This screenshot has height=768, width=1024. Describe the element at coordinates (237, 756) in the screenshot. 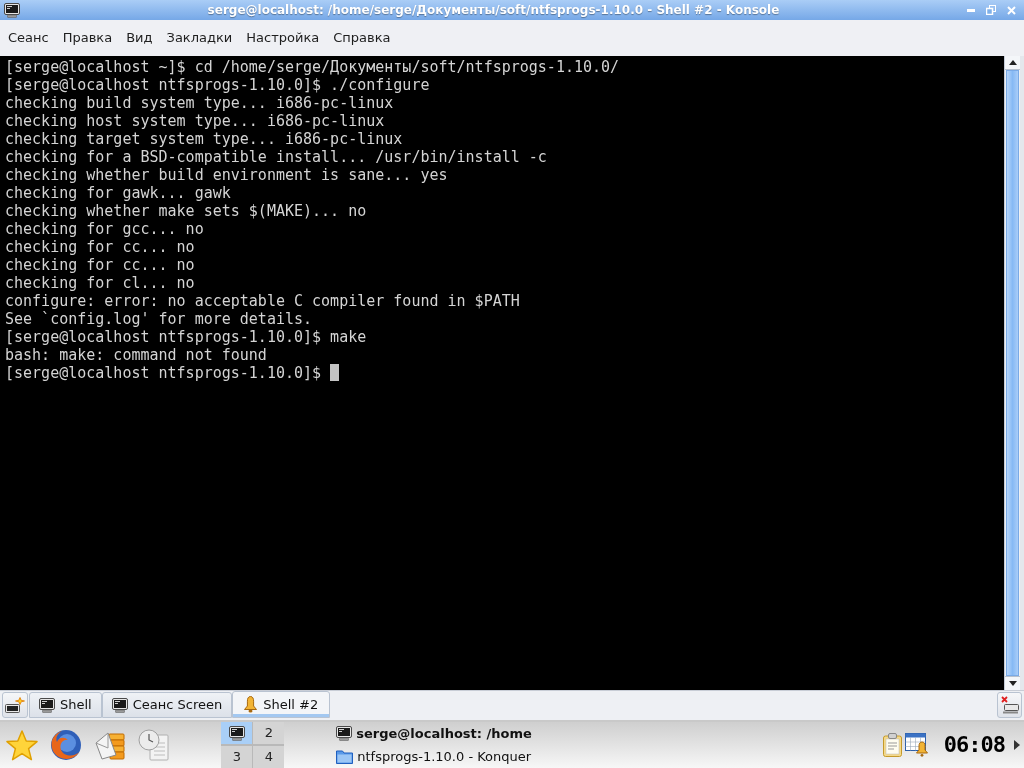

I see `desktop-button: 3` at that location.